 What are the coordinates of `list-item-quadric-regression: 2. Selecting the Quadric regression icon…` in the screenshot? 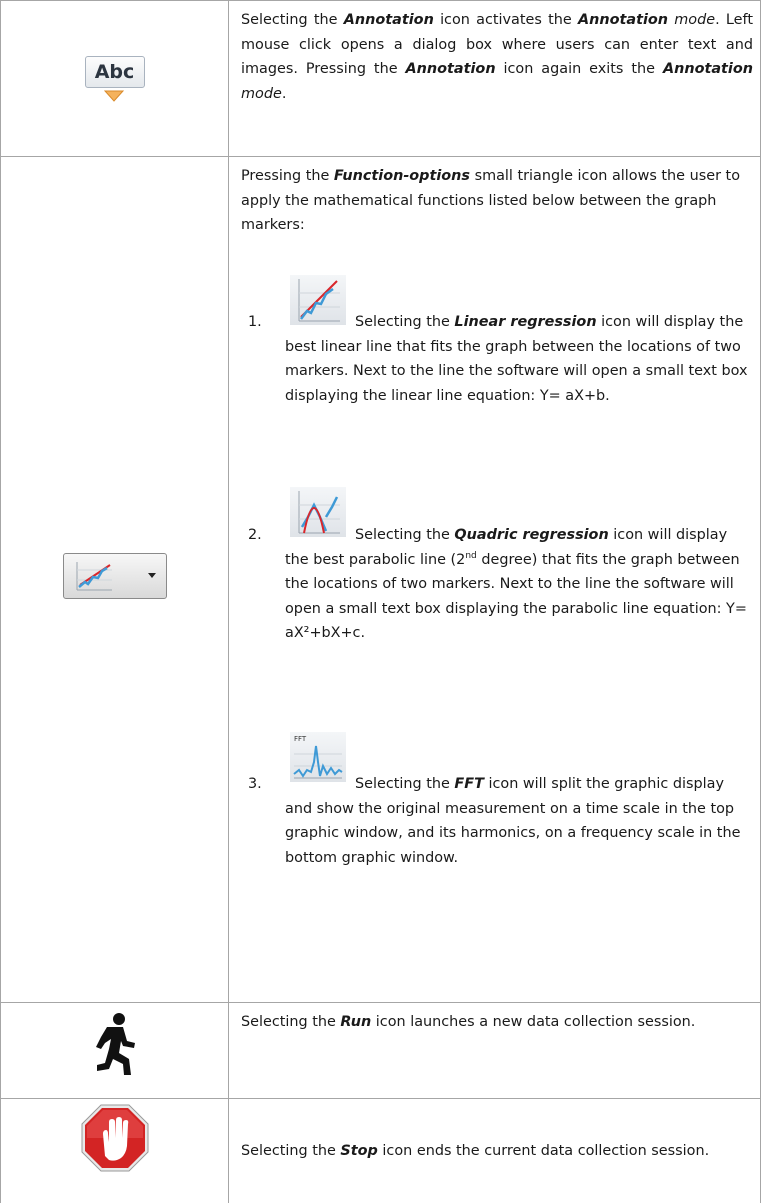 It's located at (497, 597).